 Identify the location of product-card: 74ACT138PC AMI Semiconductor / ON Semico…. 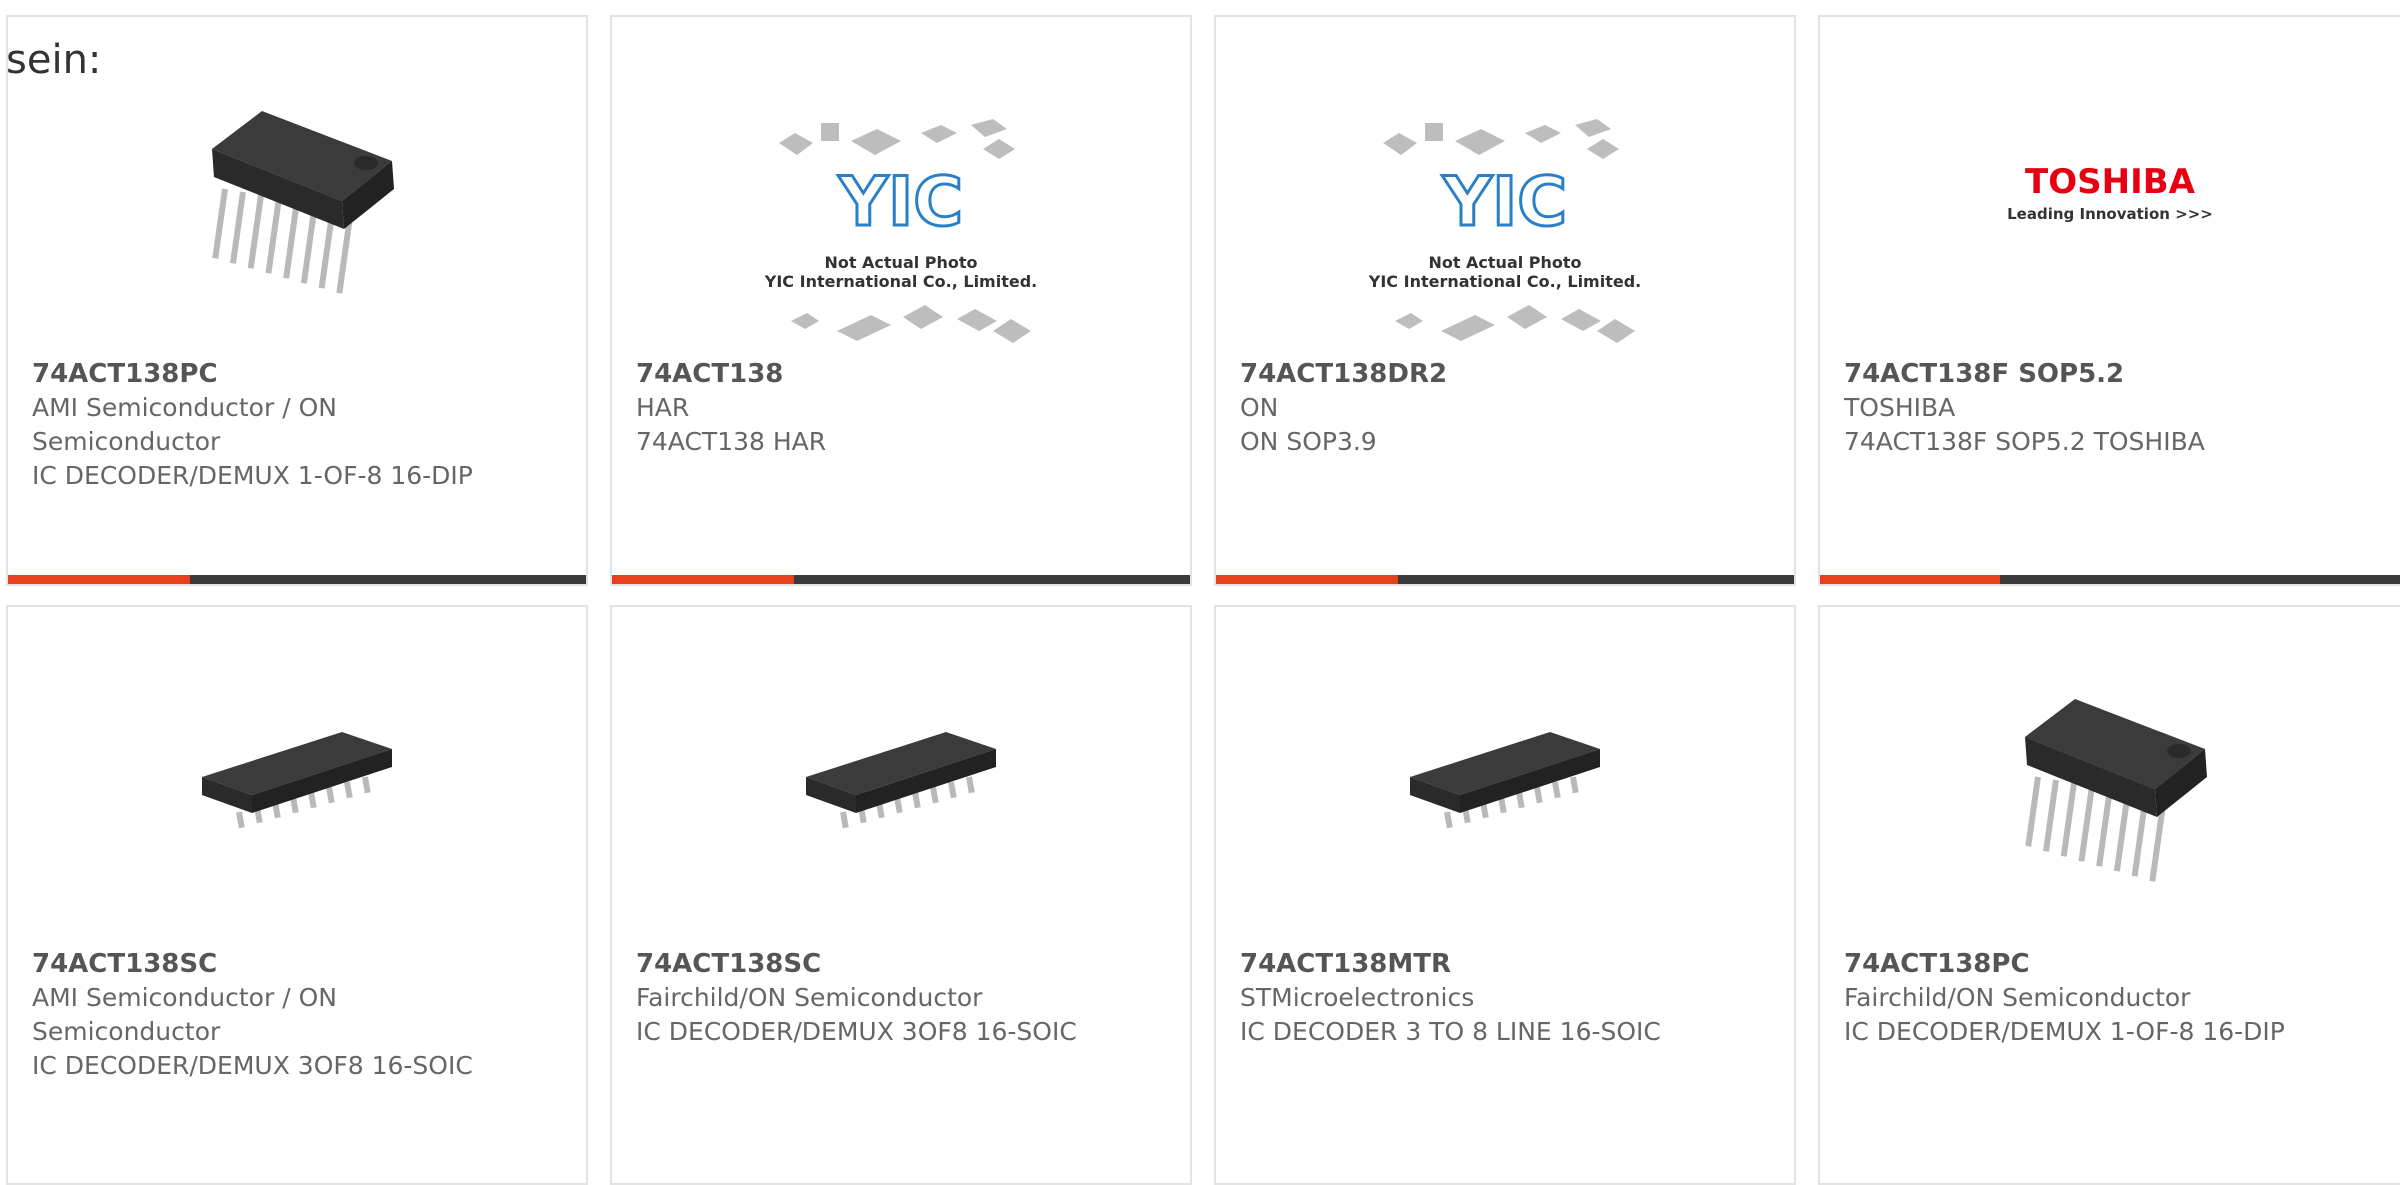
(297, 300).